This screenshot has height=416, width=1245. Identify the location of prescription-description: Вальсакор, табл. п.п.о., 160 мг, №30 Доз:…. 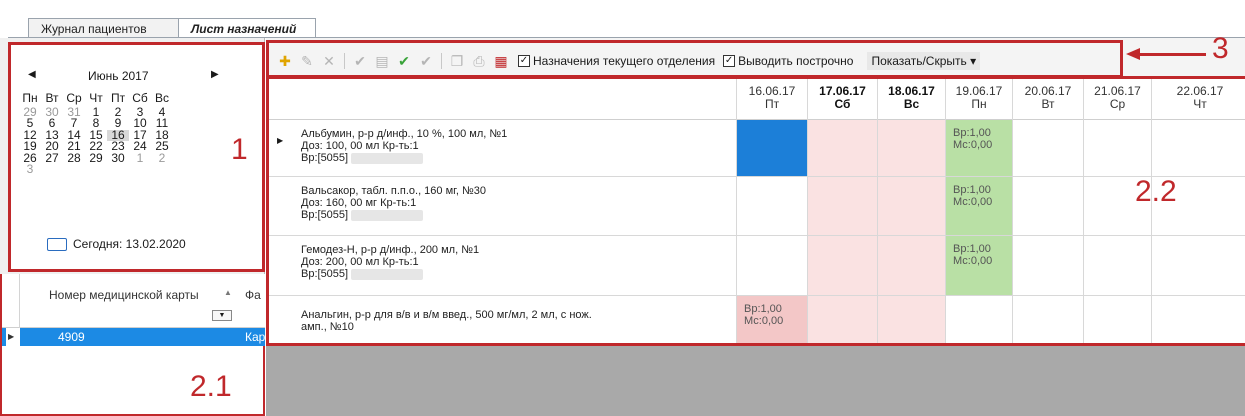
(393, 203).